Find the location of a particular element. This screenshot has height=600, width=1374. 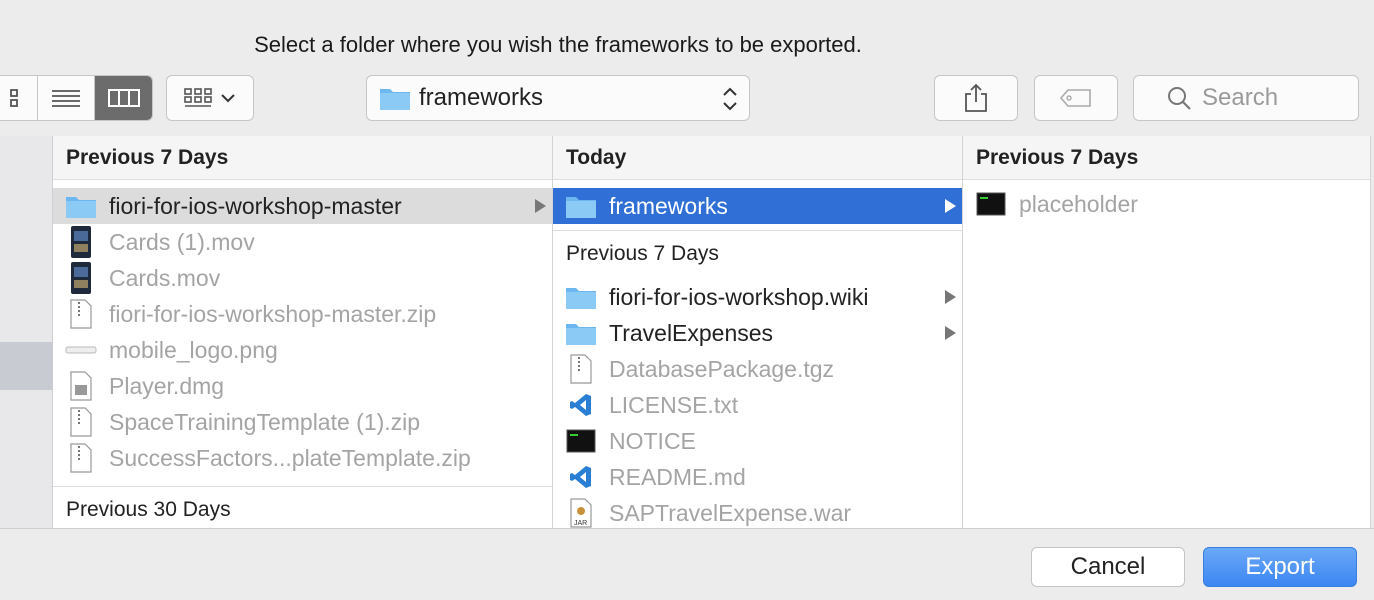

tag-icon is located at coordinates (1075, 98).